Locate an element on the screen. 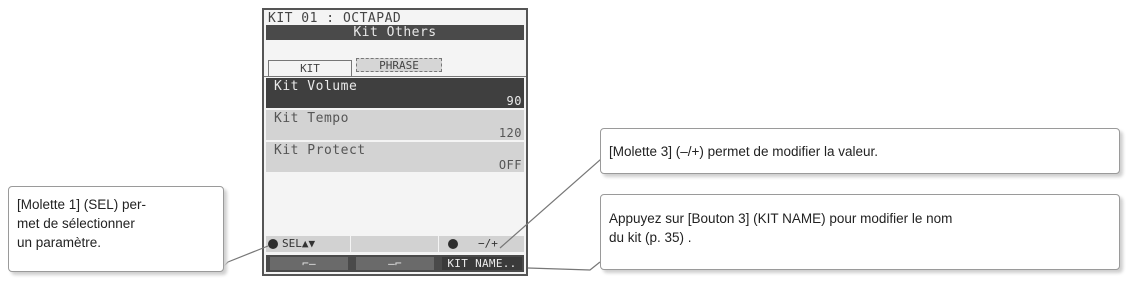  function-button-1: ⌐– is located at coordinates (309, 263).